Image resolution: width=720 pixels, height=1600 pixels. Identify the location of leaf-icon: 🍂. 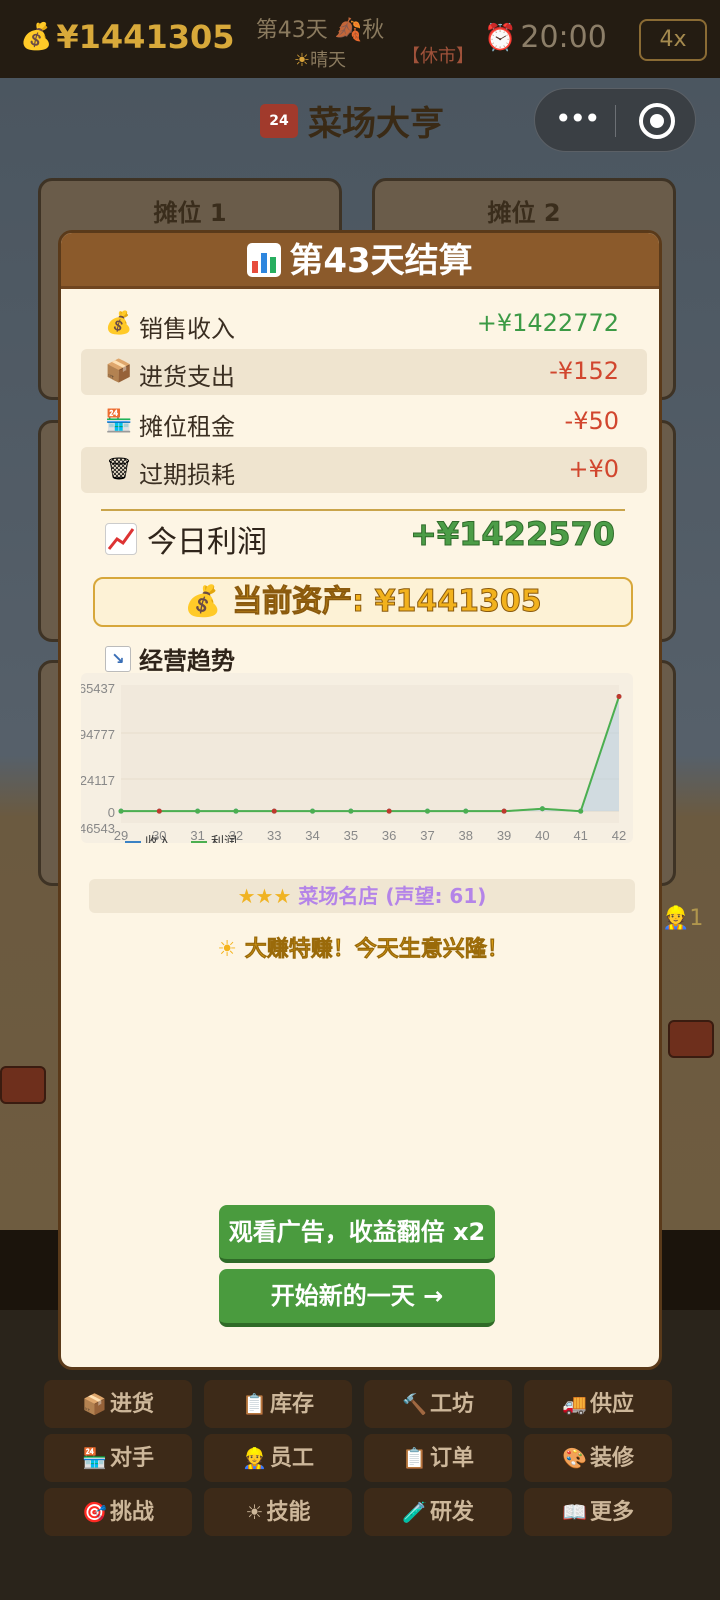
(348, 30).